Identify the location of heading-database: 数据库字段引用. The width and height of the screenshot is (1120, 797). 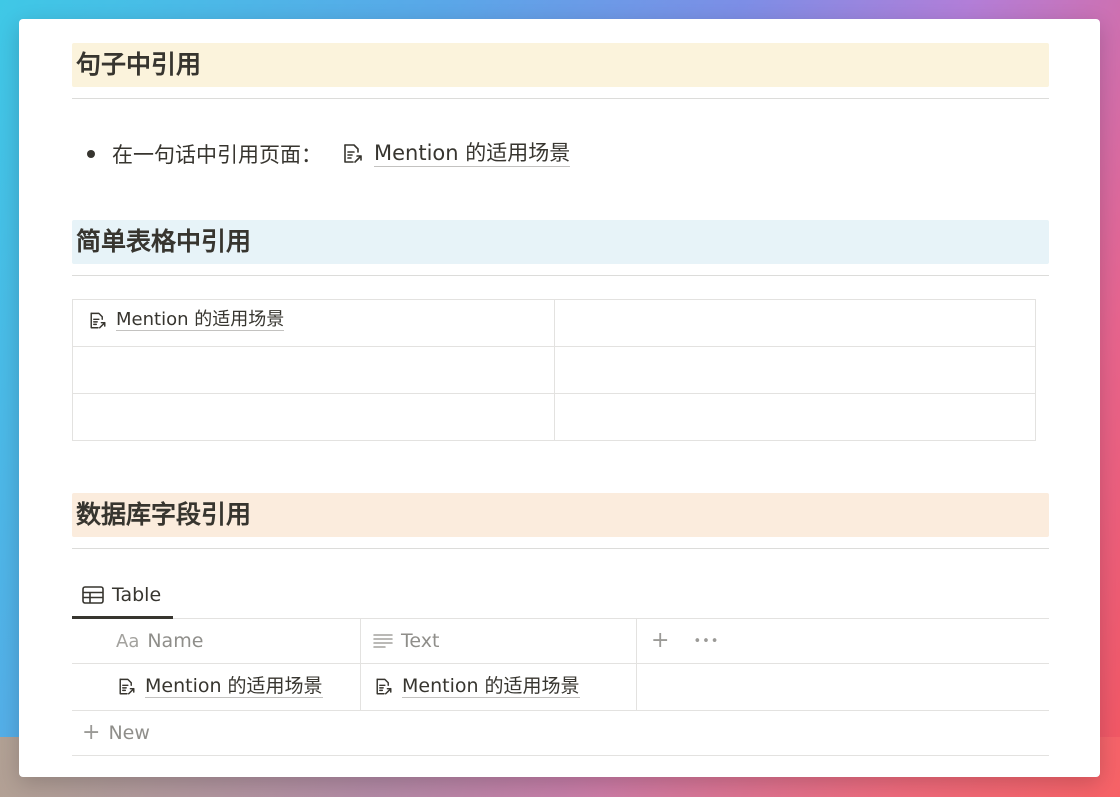
(560, 515).